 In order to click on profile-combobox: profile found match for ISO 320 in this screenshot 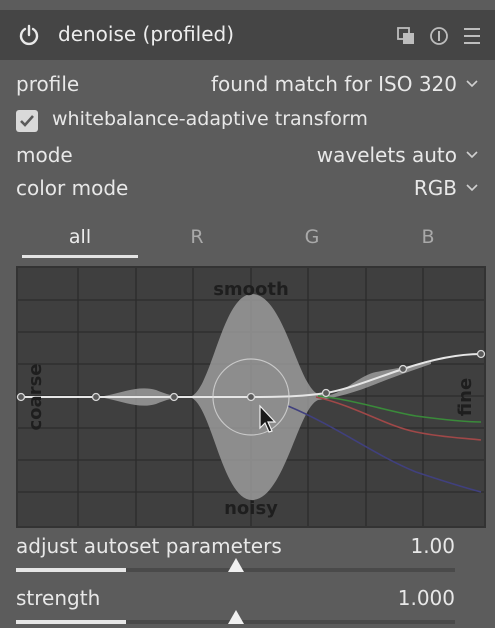, I will do `click(248, 85)`.